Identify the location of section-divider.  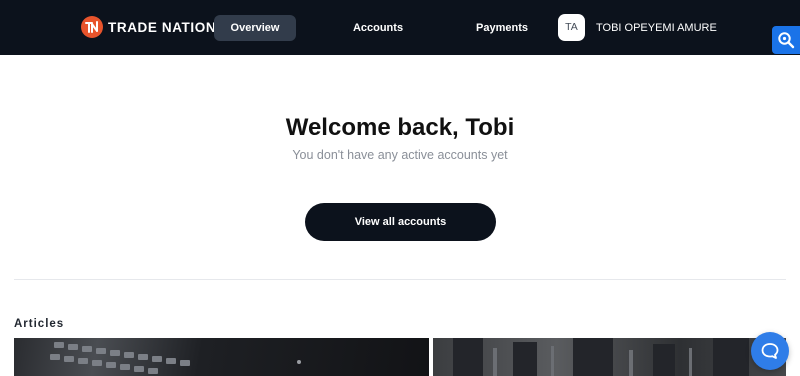
(400, 279).